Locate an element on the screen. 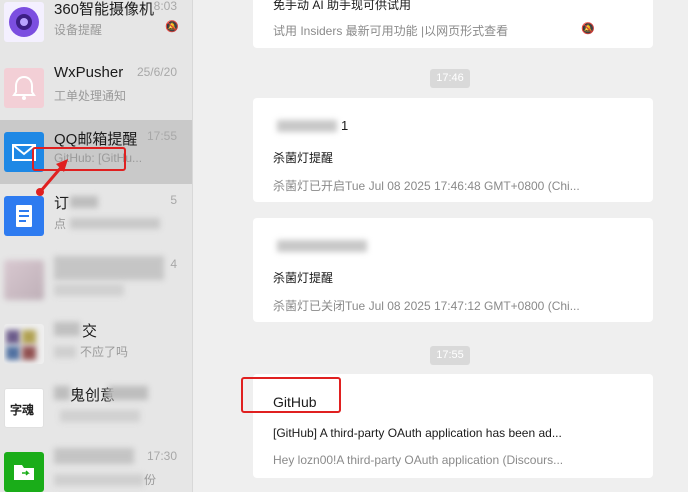 The image size is (688, 492). document-avatar-icon is located at coordinates (24, 216).